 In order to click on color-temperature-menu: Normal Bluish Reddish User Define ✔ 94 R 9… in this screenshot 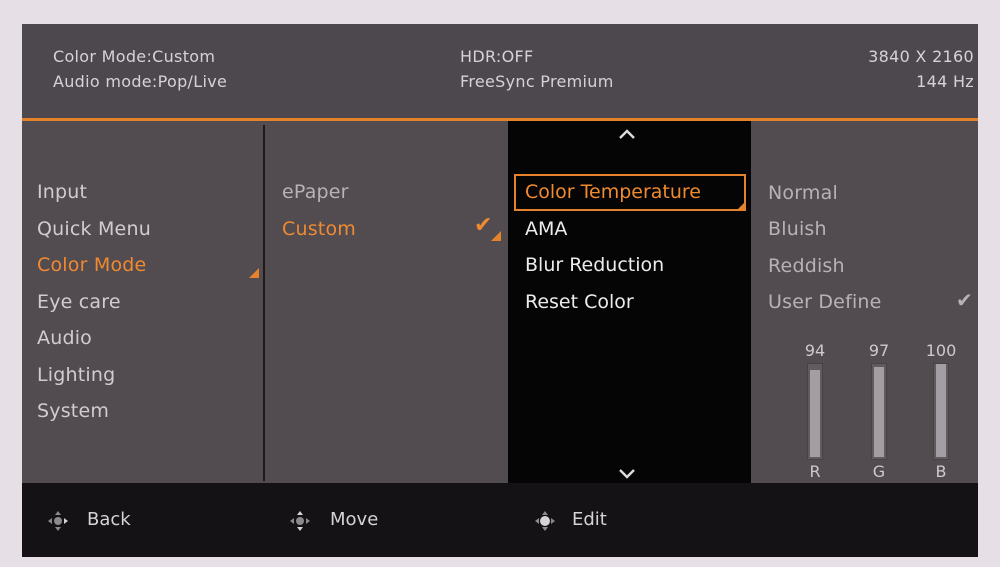, I will do `click(864, 302)`.